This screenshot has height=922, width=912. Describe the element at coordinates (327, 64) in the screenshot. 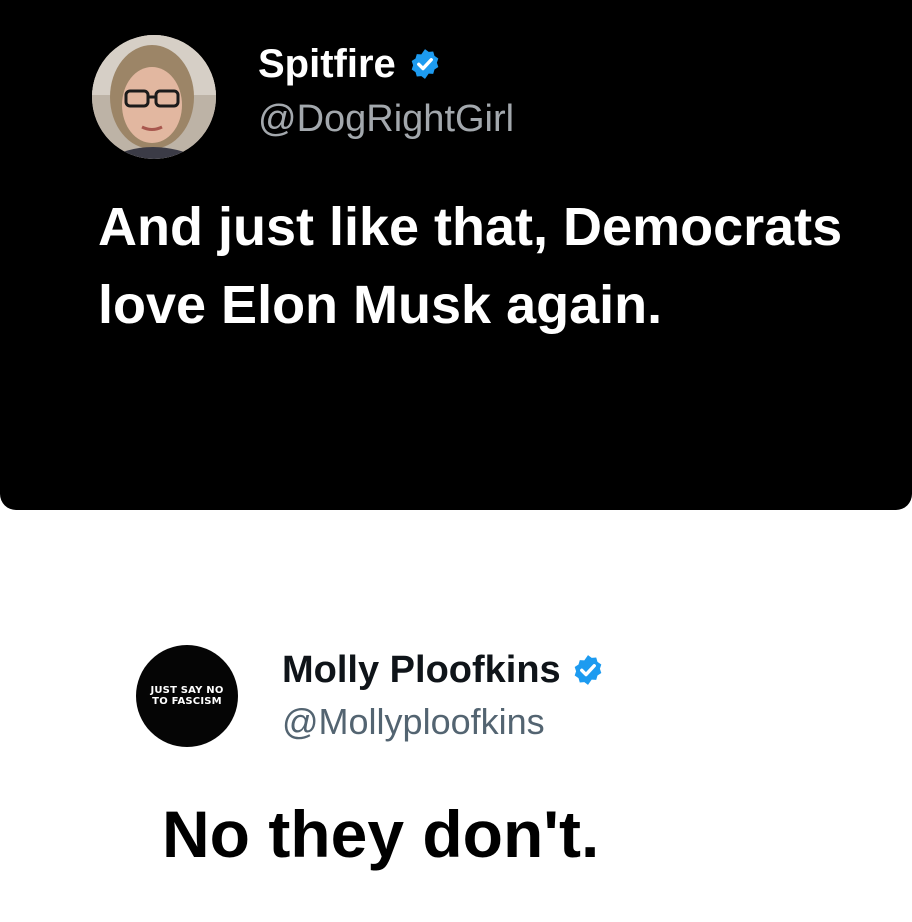

I see `display-name: Spitfire` at that location.